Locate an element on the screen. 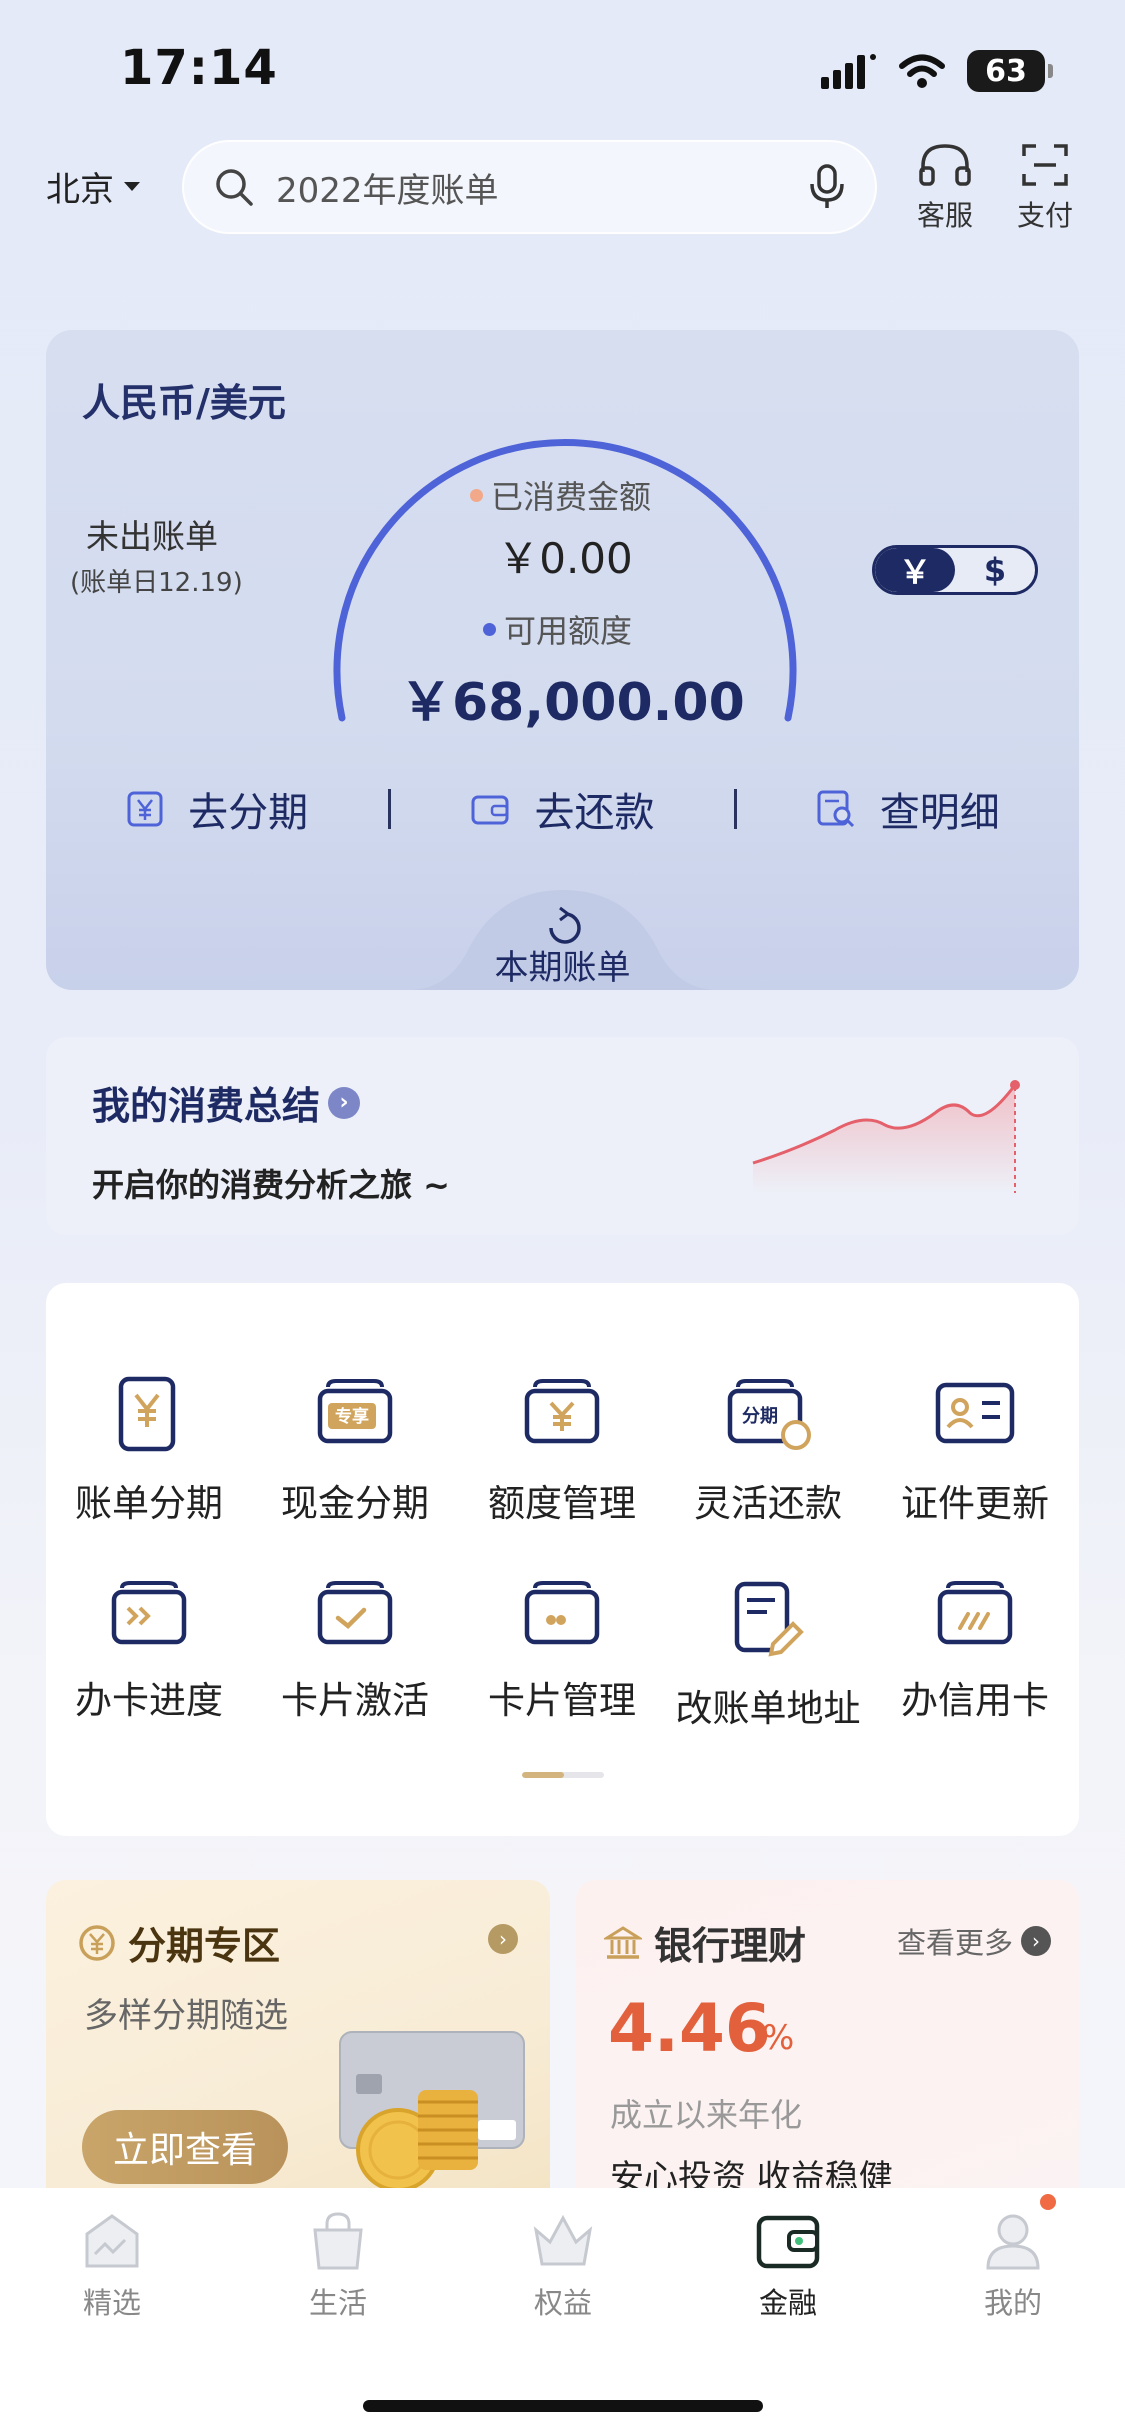 The height and width of the screenshot is (2435, 1125). tab-featured: 精选 is located at coordinates (112, 2266).